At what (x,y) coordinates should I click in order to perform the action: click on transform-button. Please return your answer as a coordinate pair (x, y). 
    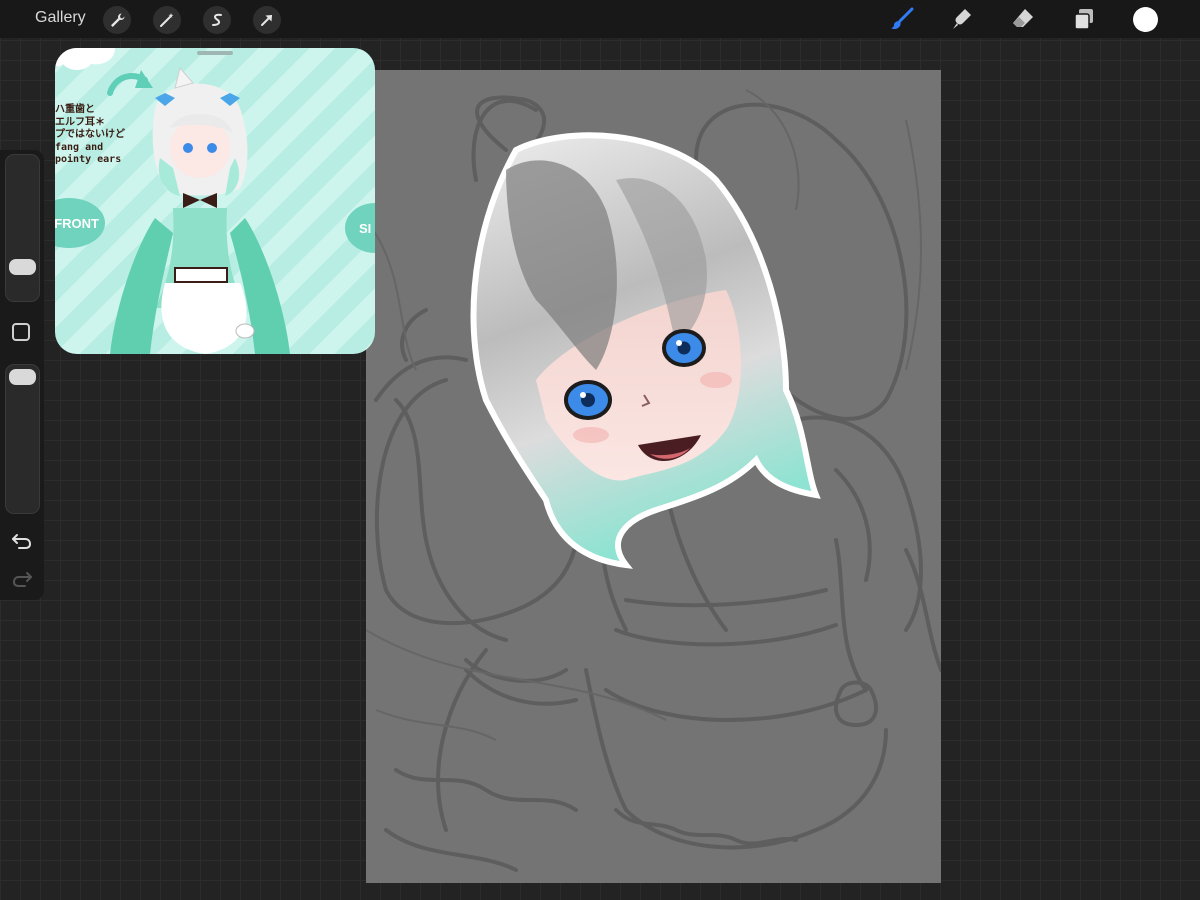
    Looking at the image, I should click on (267, 20).